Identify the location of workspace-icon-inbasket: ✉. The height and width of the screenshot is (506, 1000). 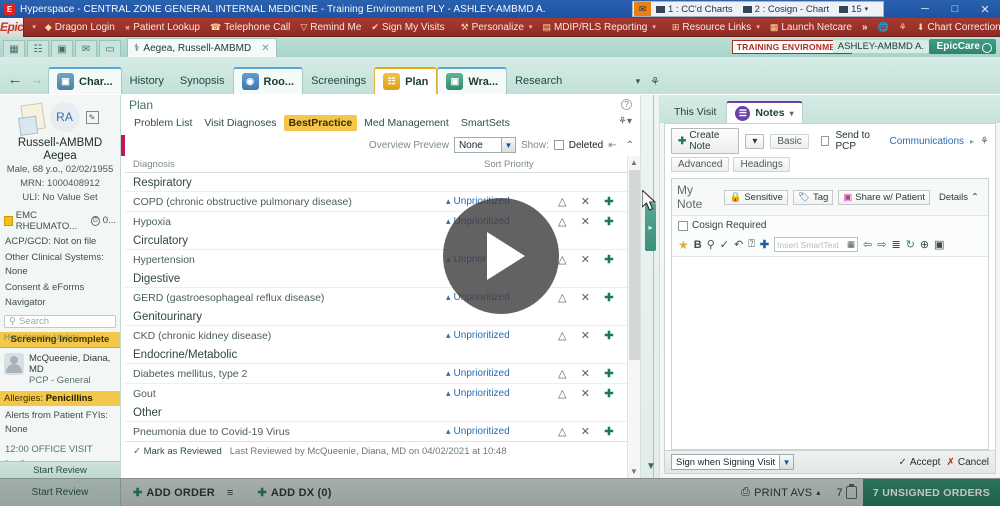
(86, 48).